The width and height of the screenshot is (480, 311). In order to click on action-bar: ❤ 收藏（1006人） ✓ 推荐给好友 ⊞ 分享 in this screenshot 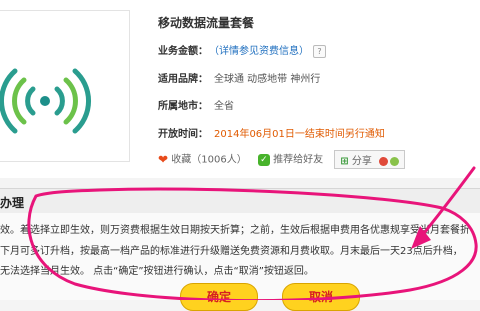, I will do `click(282, 159)`.